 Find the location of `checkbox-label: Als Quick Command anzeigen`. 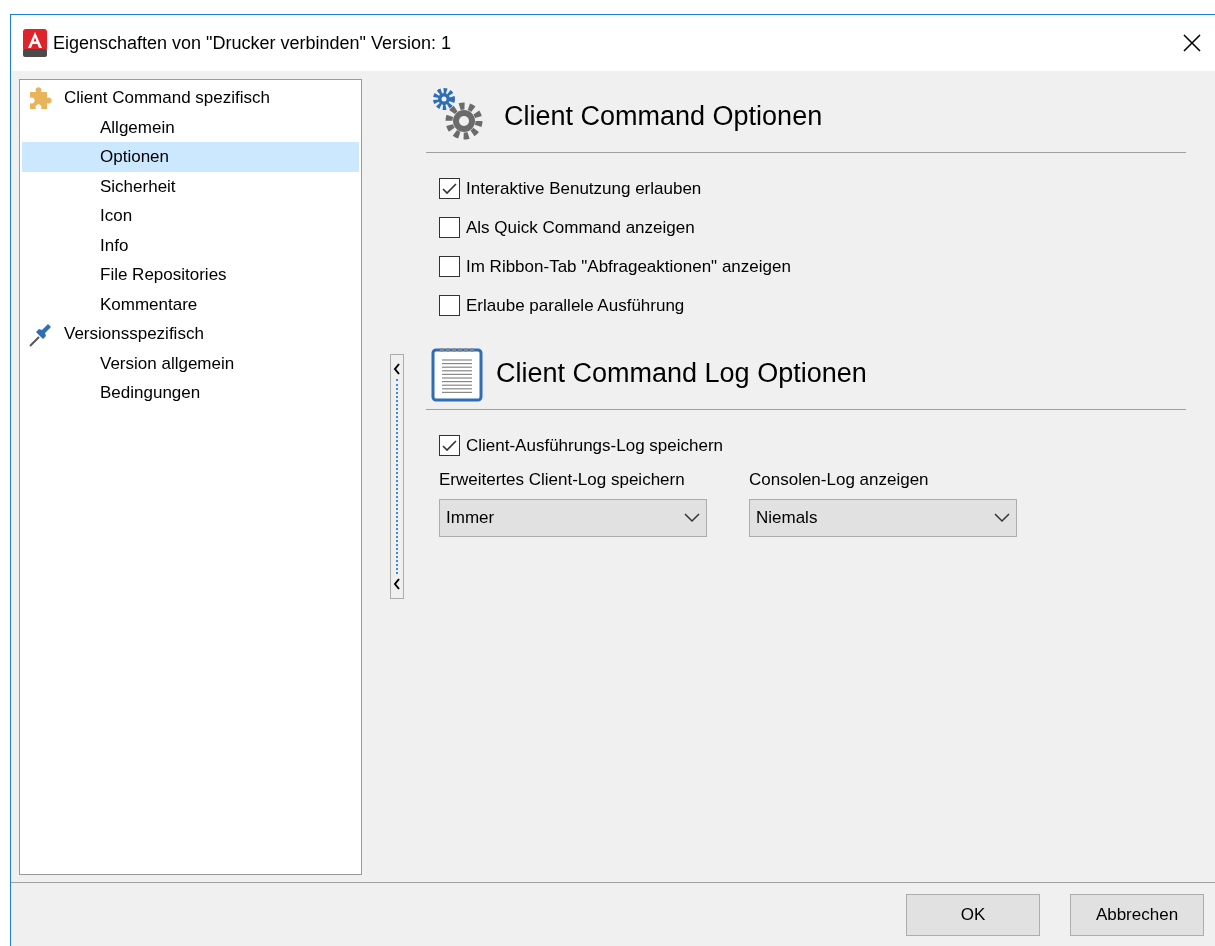

checkbox-label: Als Quick Command anzeigen is located at coordinates (580, 227).